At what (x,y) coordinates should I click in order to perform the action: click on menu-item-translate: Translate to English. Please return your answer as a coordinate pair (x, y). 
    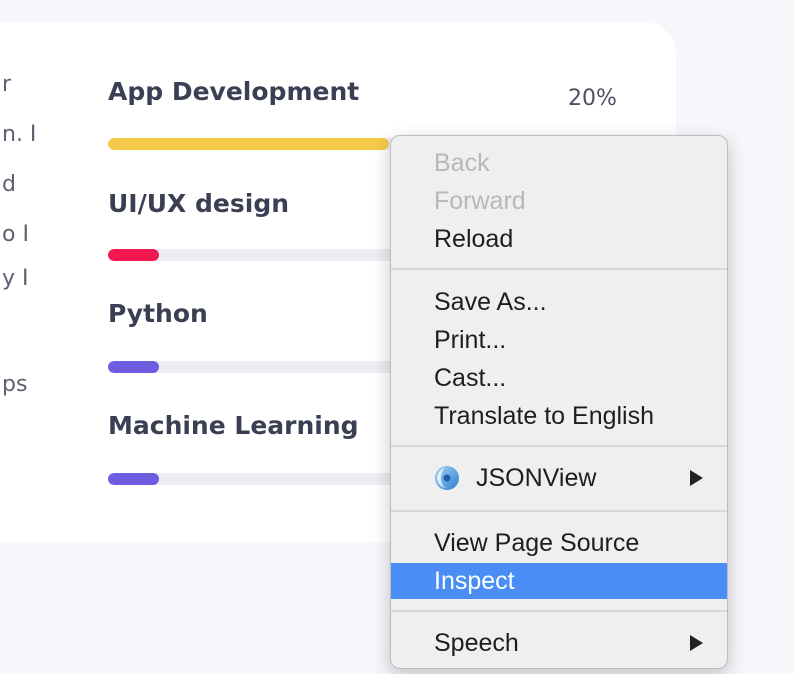
    Looking at the image, I should click on (559, 416).